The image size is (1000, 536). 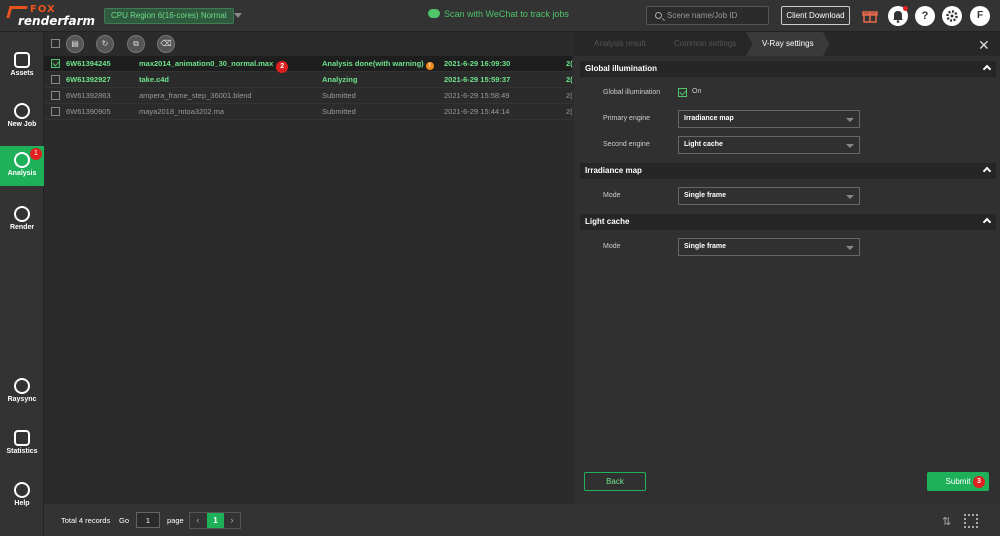 What do you see at coordinates (946, 521) in the screenshot?
I see `sort-icon: ⇅` at bounding box center [946, 521].